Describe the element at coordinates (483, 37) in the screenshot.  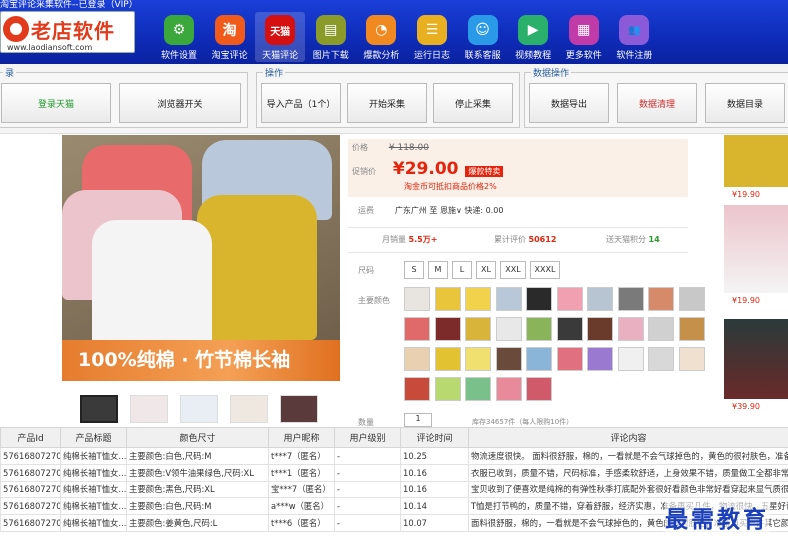
I see `nav-chat: ☺ 联系客服` at that location.